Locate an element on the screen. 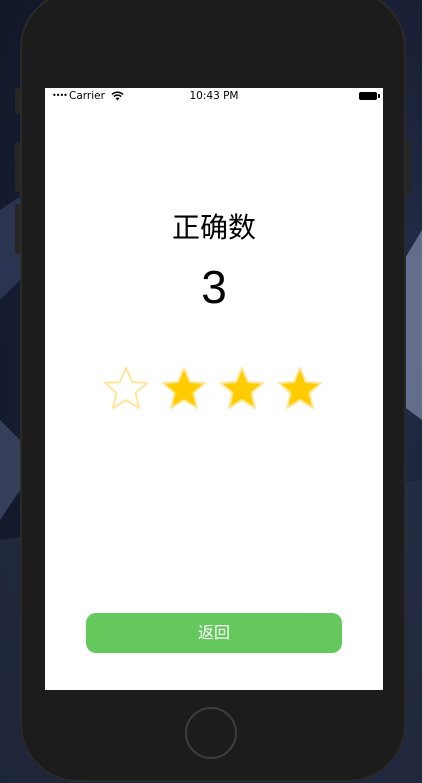 The height and width of the screenshot is (783, 422). volume-up-button is located at coordinates (17, 167).